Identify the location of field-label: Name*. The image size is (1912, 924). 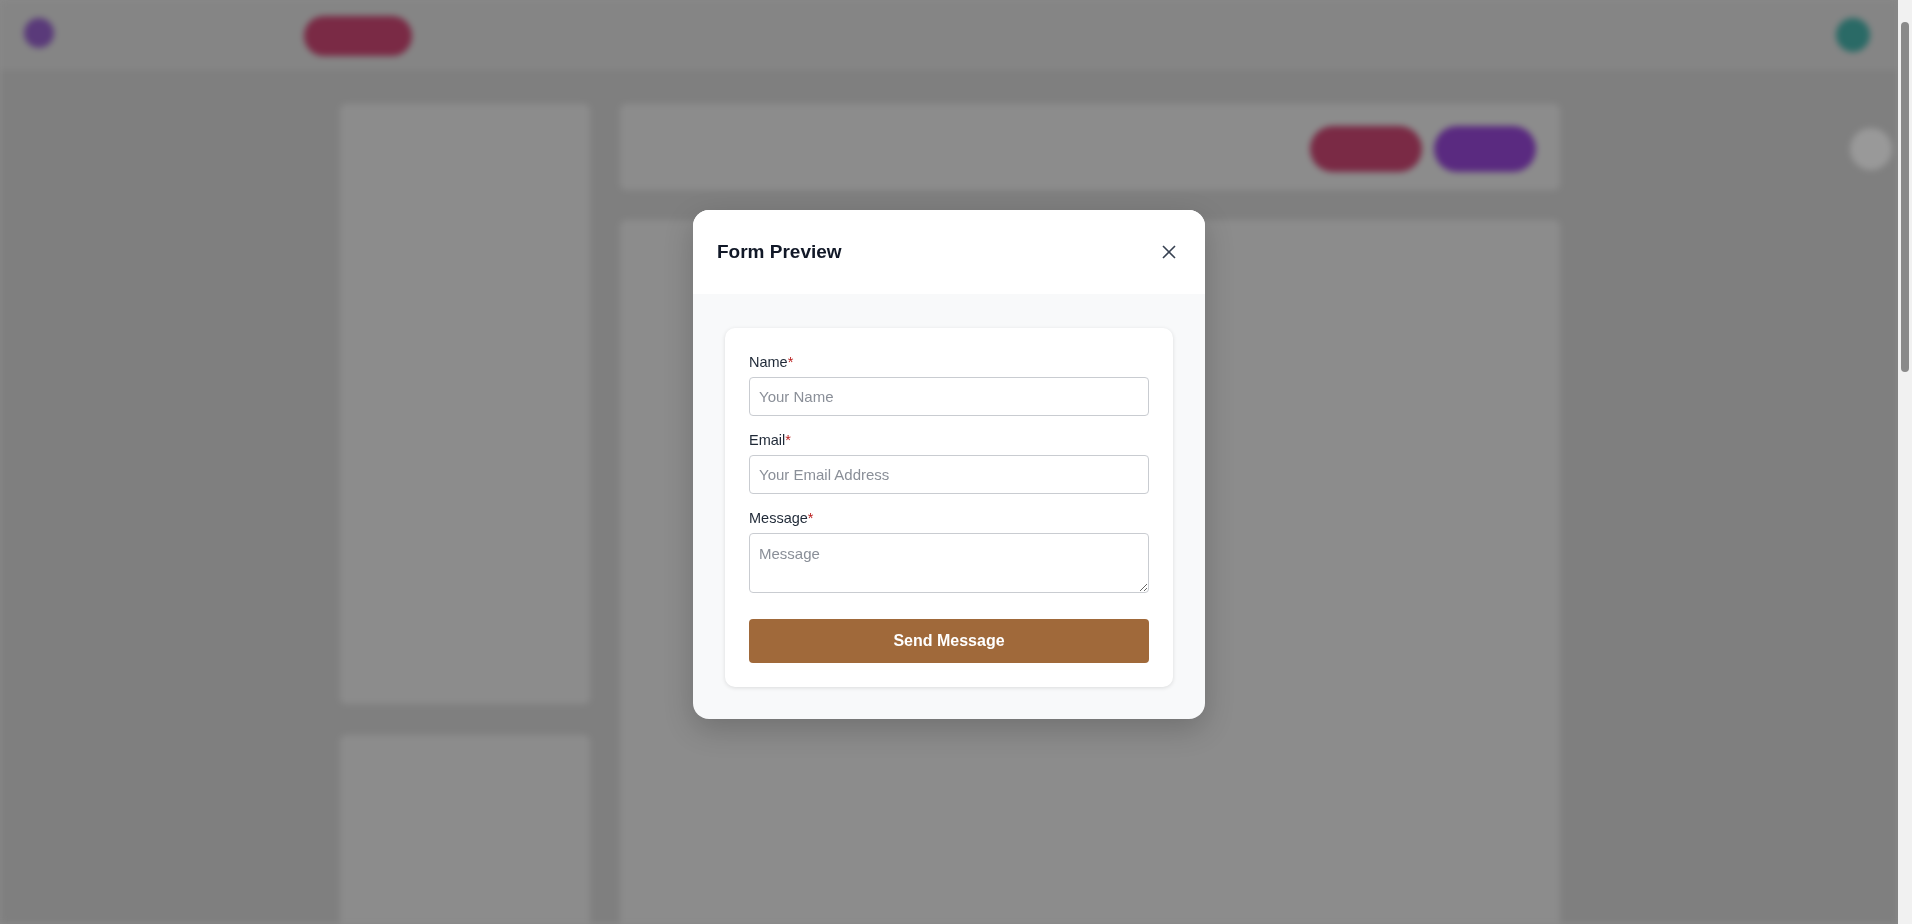
(771, 362).